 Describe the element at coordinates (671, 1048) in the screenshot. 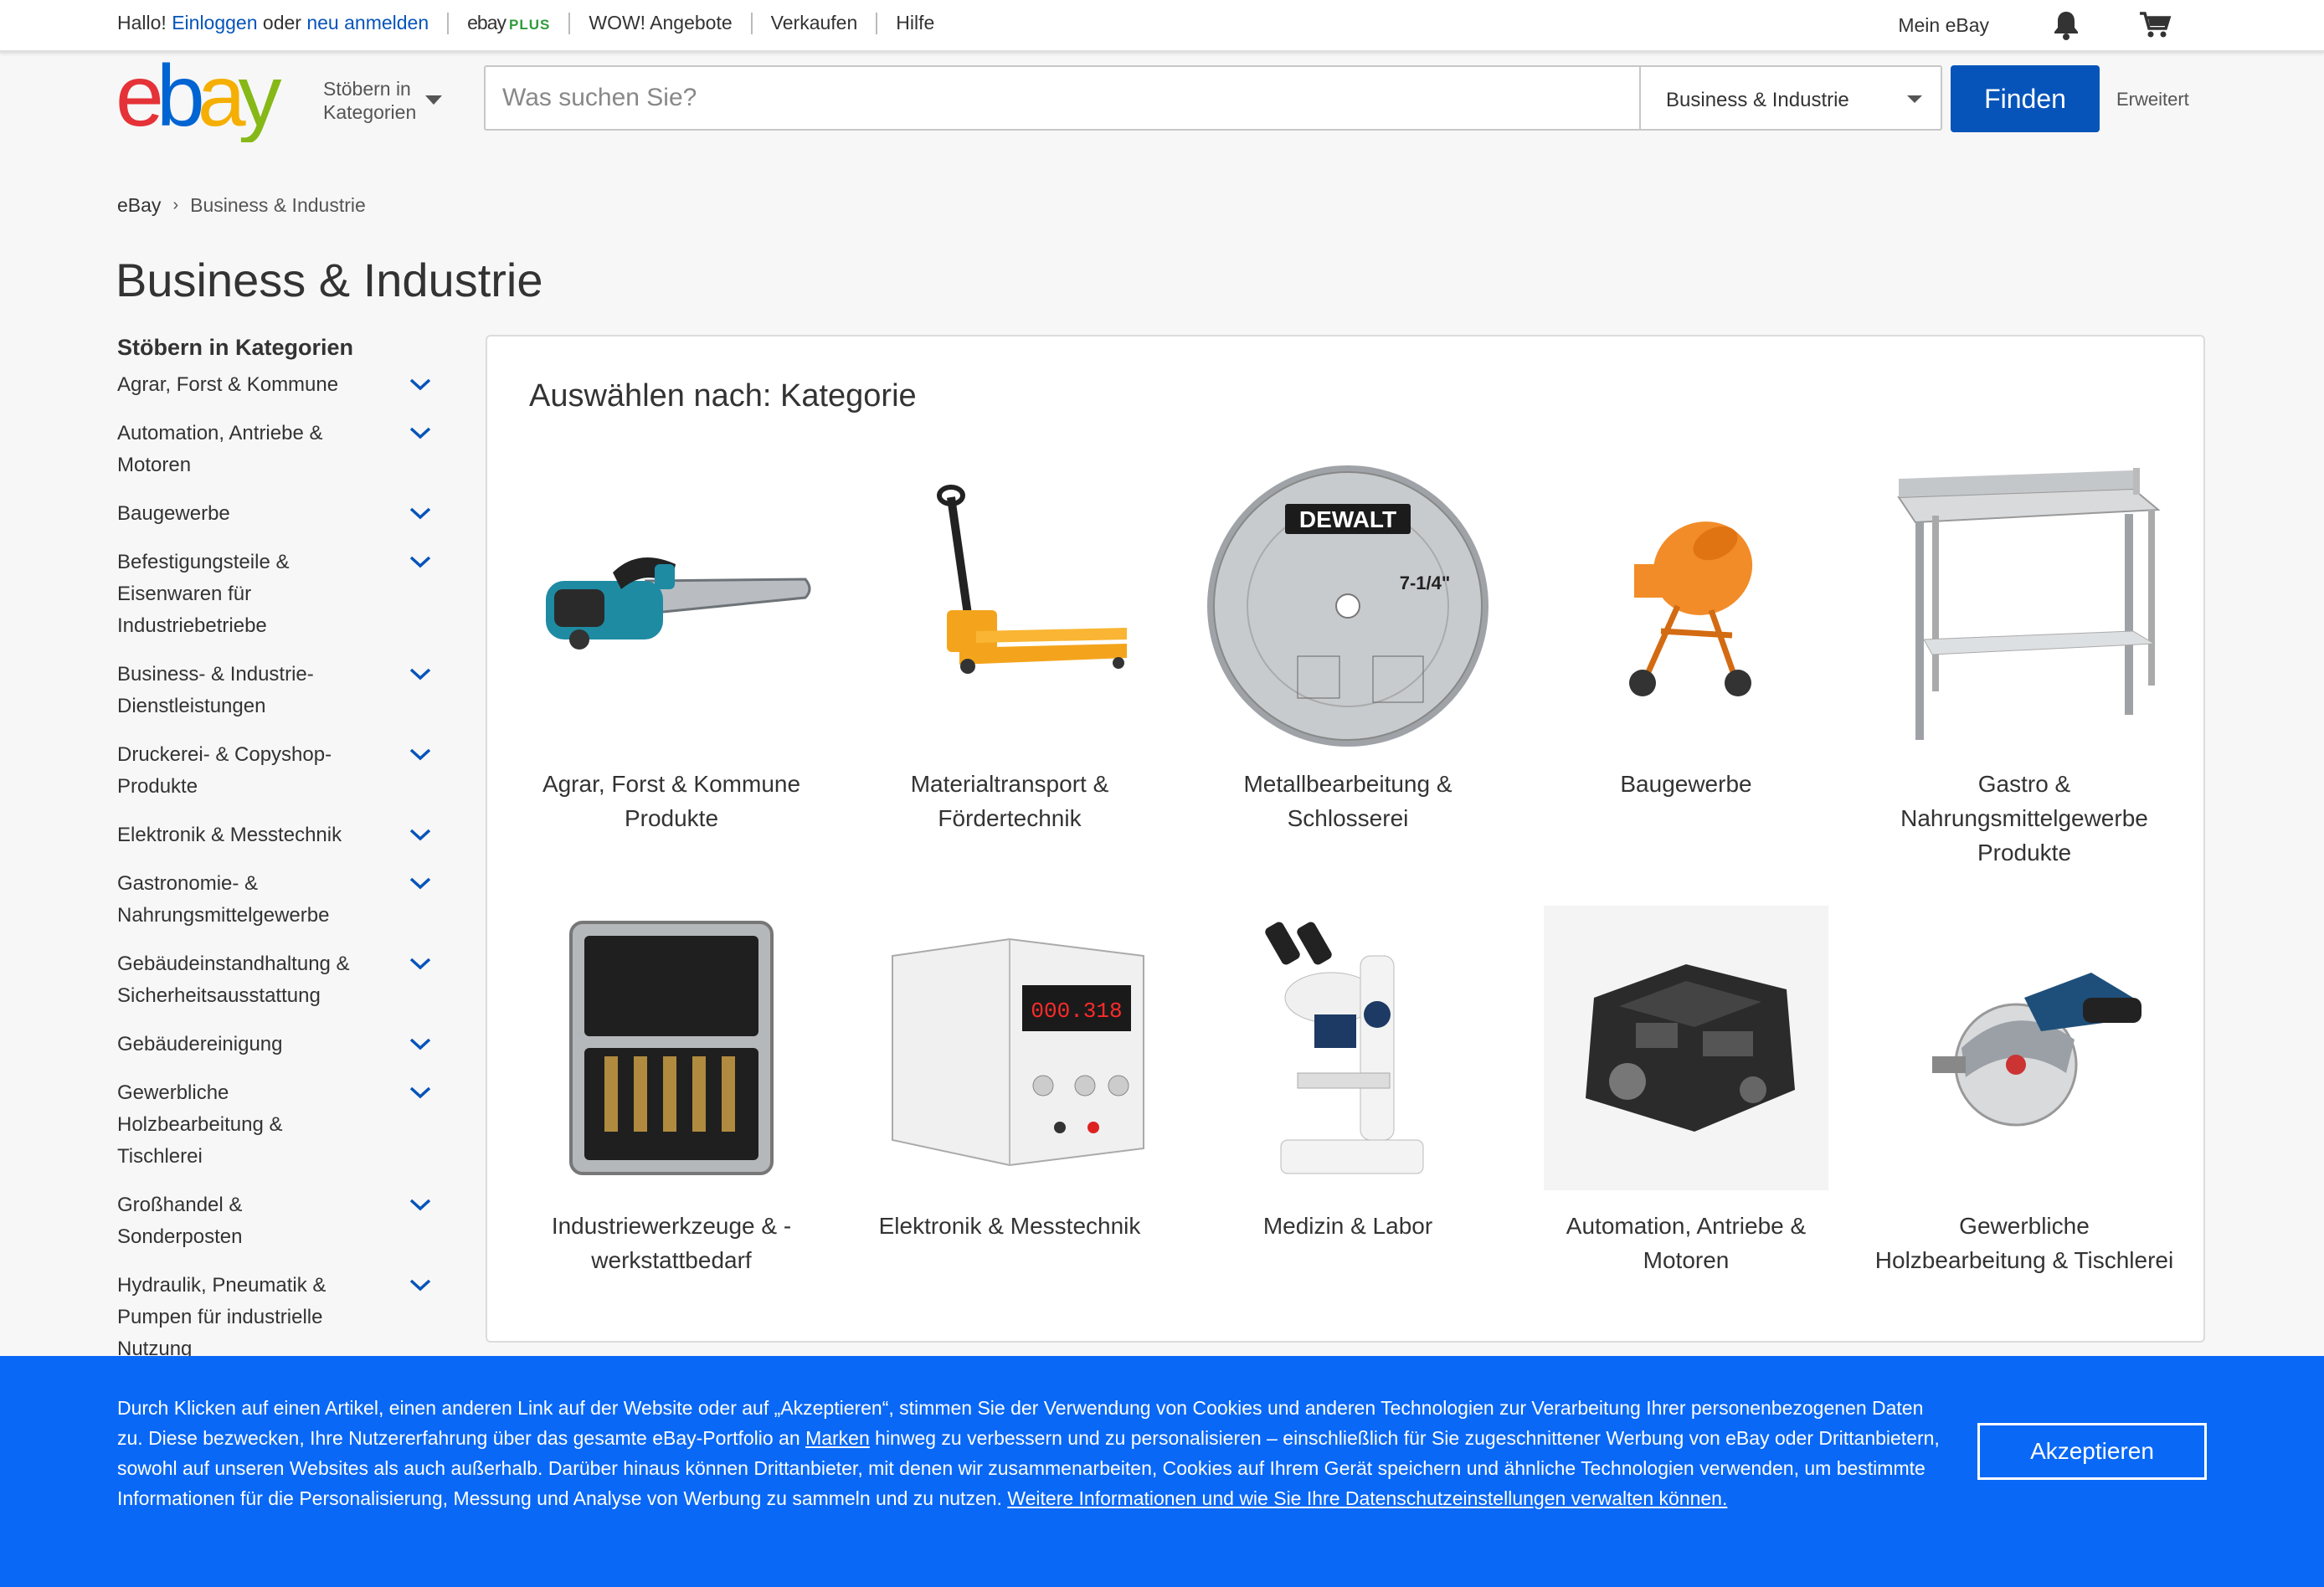

I see `drill-bit-case-image` at that location.